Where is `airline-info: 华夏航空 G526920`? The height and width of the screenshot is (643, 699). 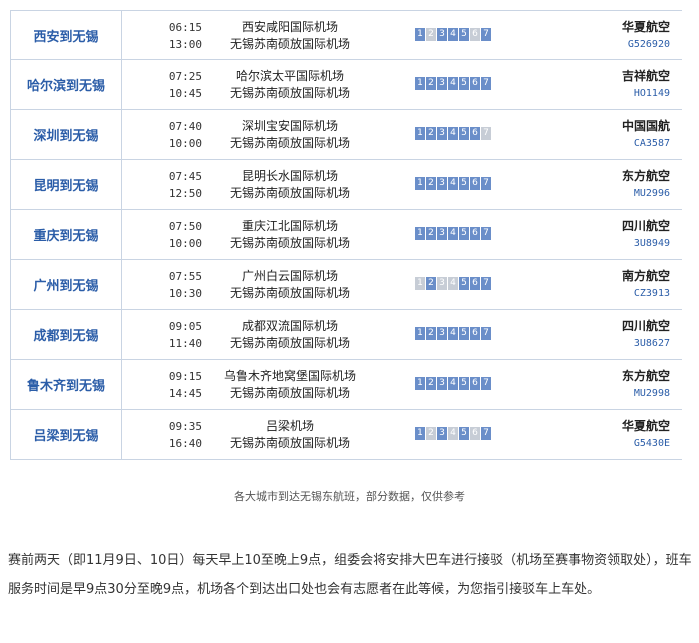 airline-info: 华夏航空 G526920 is located at coordinates (620, 35).